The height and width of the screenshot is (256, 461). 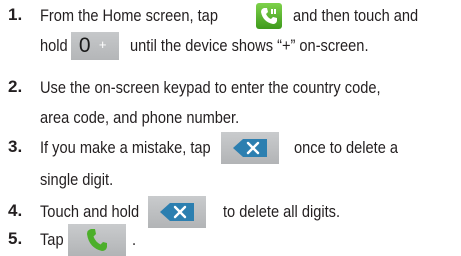 I want to click on step-text: until the device shows “+” on-screen., so click(x=249, y=45).